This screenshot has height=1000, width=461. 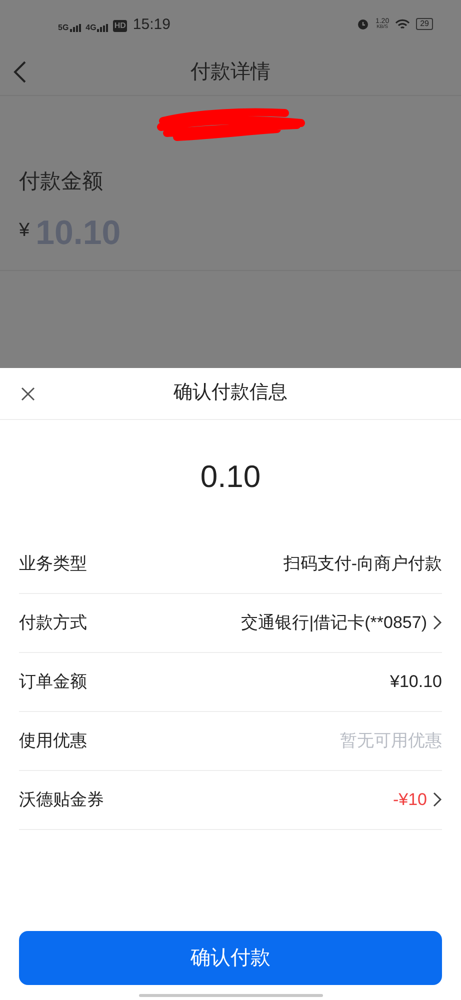 I want to click on confirm-button: 确认付款, so click(x=230, y=958).